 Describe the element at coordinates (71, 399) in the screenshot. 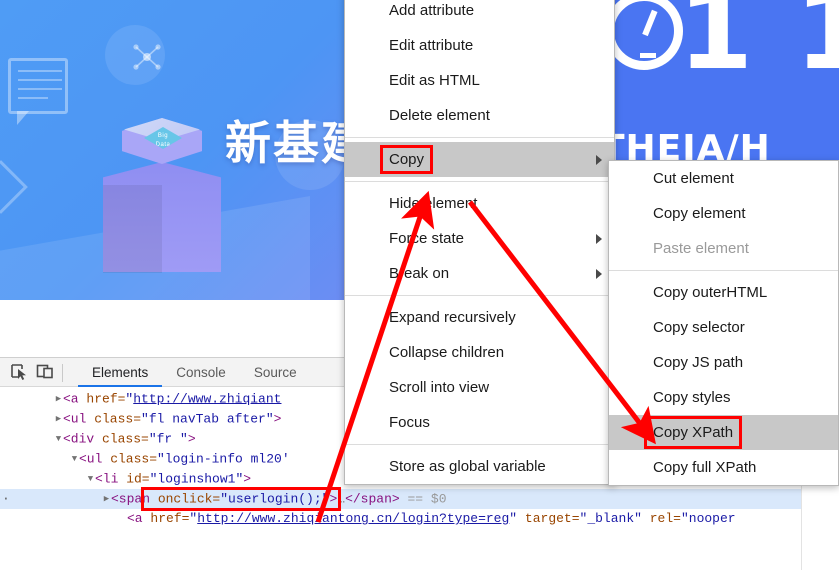

I see `dom-token-tag: <a` at that location.